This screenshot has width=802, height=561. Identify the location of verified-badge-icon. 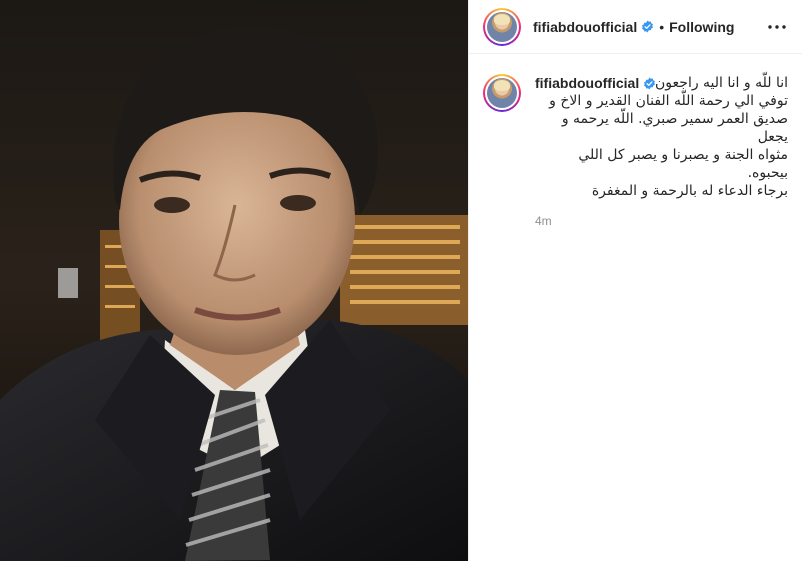
(647, 26).